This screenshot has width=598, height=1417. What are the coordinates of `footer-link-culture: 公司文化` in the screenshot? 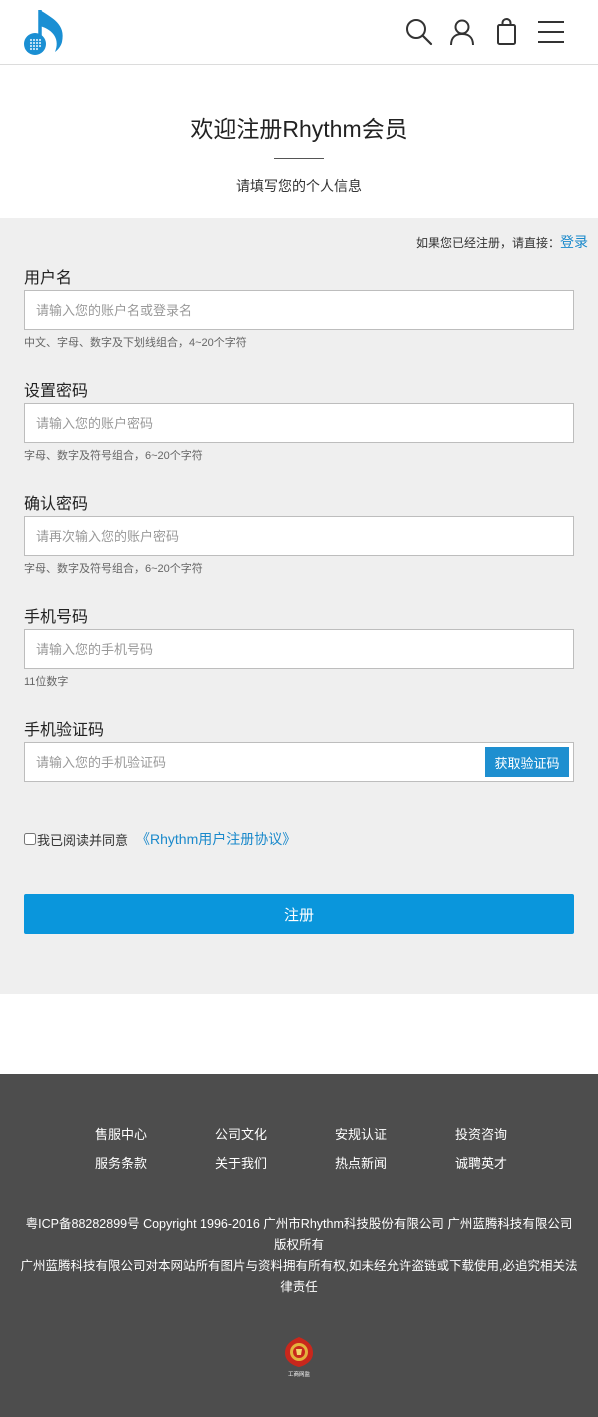 It's located at (241, 1133).